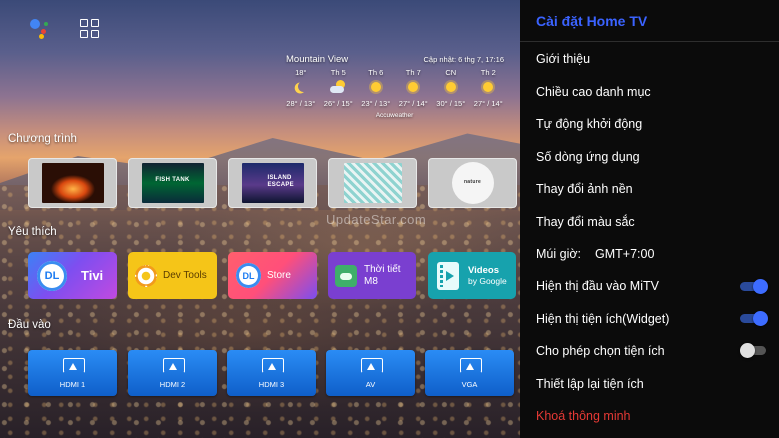 This screenshot has height=438, width=779. I want to click on timezone-value: GMT+7:00, so click(625, 254).